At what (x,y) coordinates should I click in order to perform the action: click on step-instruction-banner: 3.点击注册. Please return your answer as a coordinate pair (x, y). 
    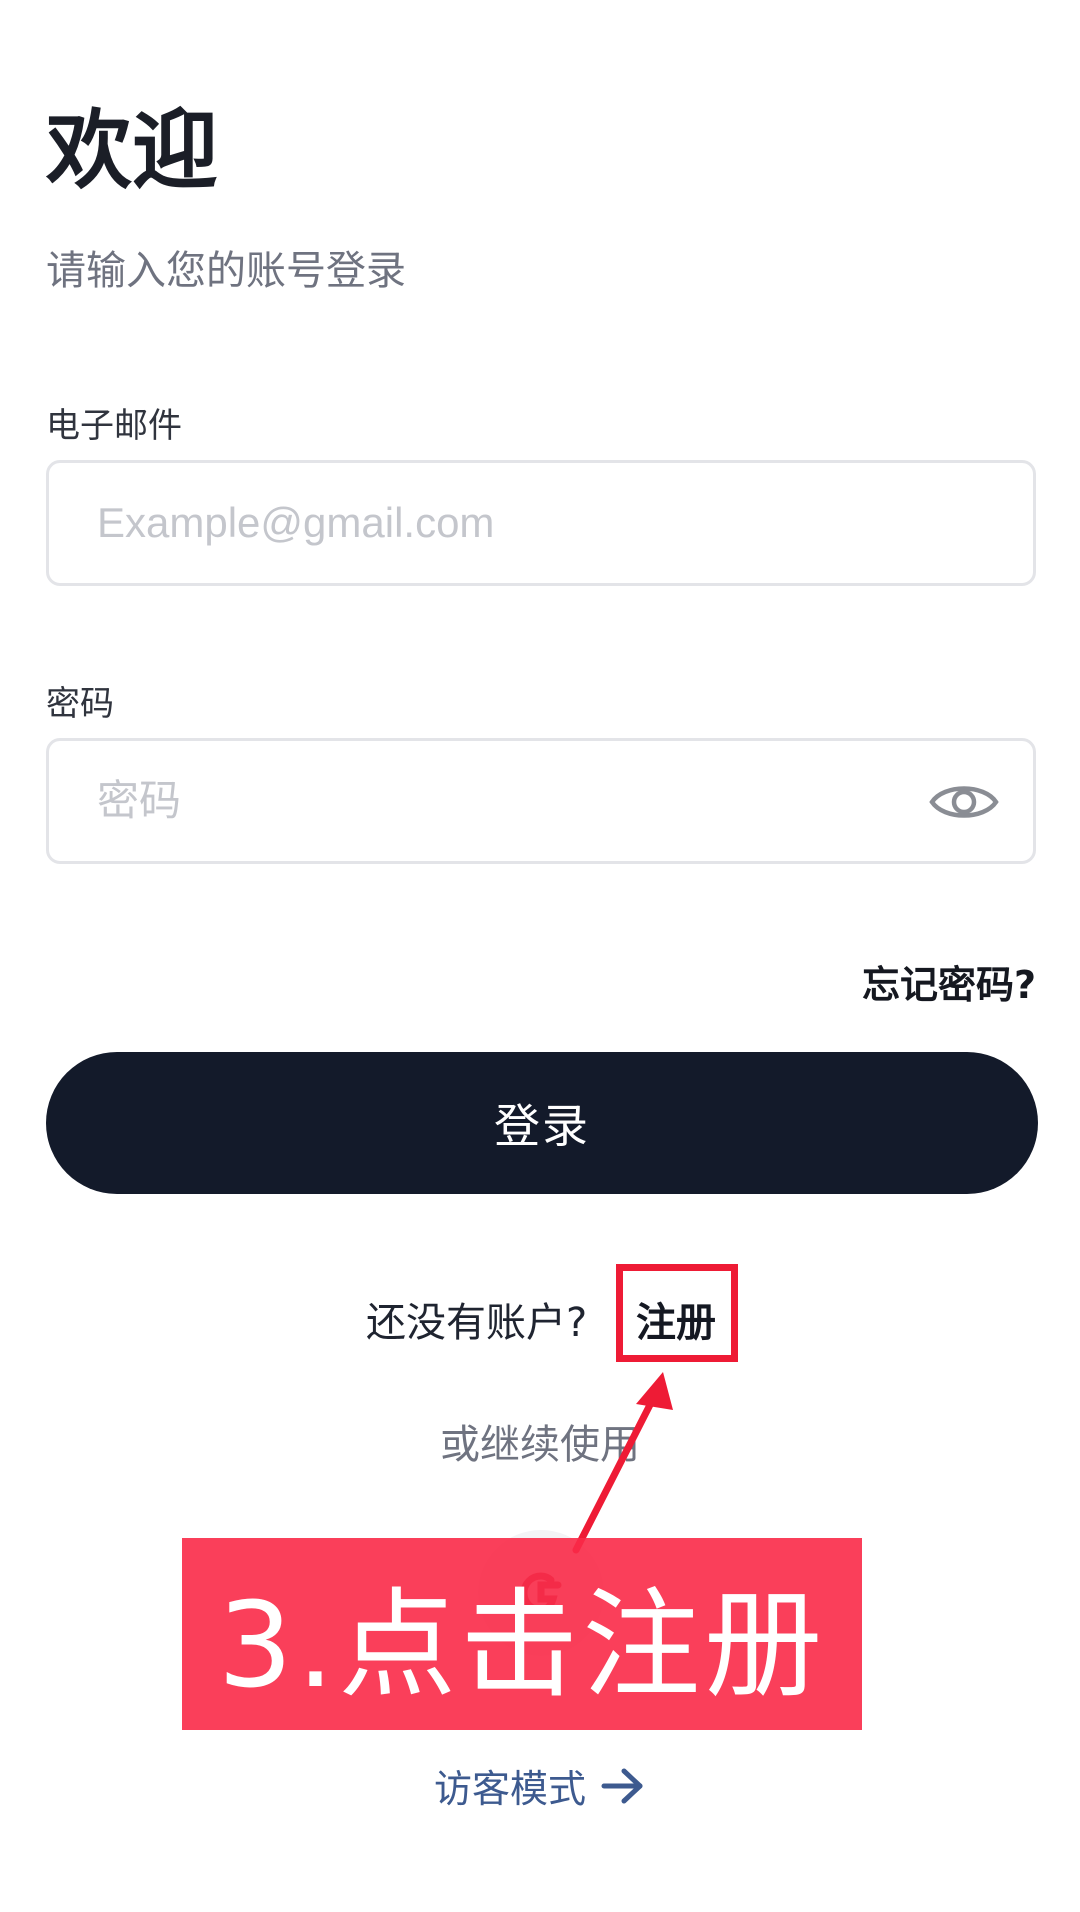
    Looking at the image, I should click on (522, 1634).